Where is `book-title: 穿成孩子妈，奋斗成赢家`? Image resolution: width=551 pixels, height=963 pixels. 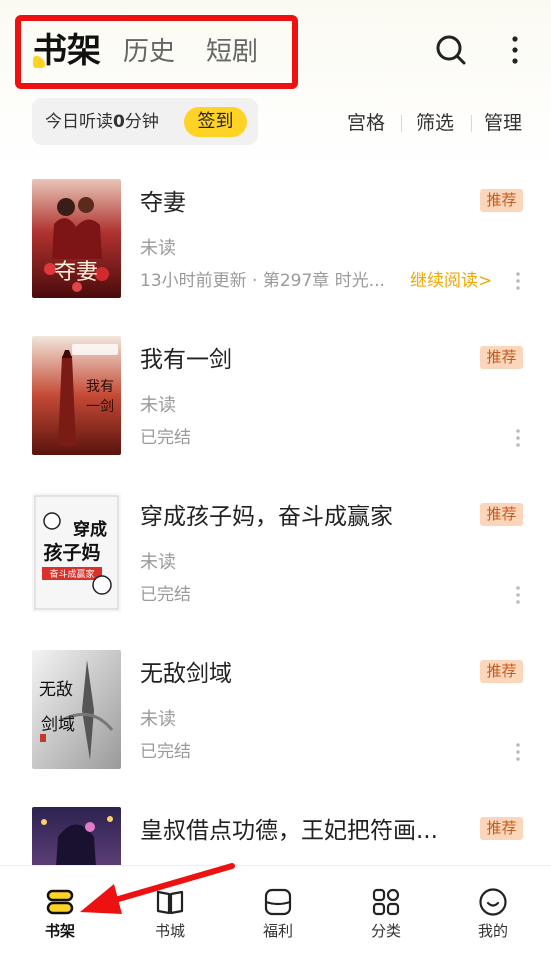 book-title: 穿成孩子妈，奋斗成赢家 is located at coordinates (266, 517).